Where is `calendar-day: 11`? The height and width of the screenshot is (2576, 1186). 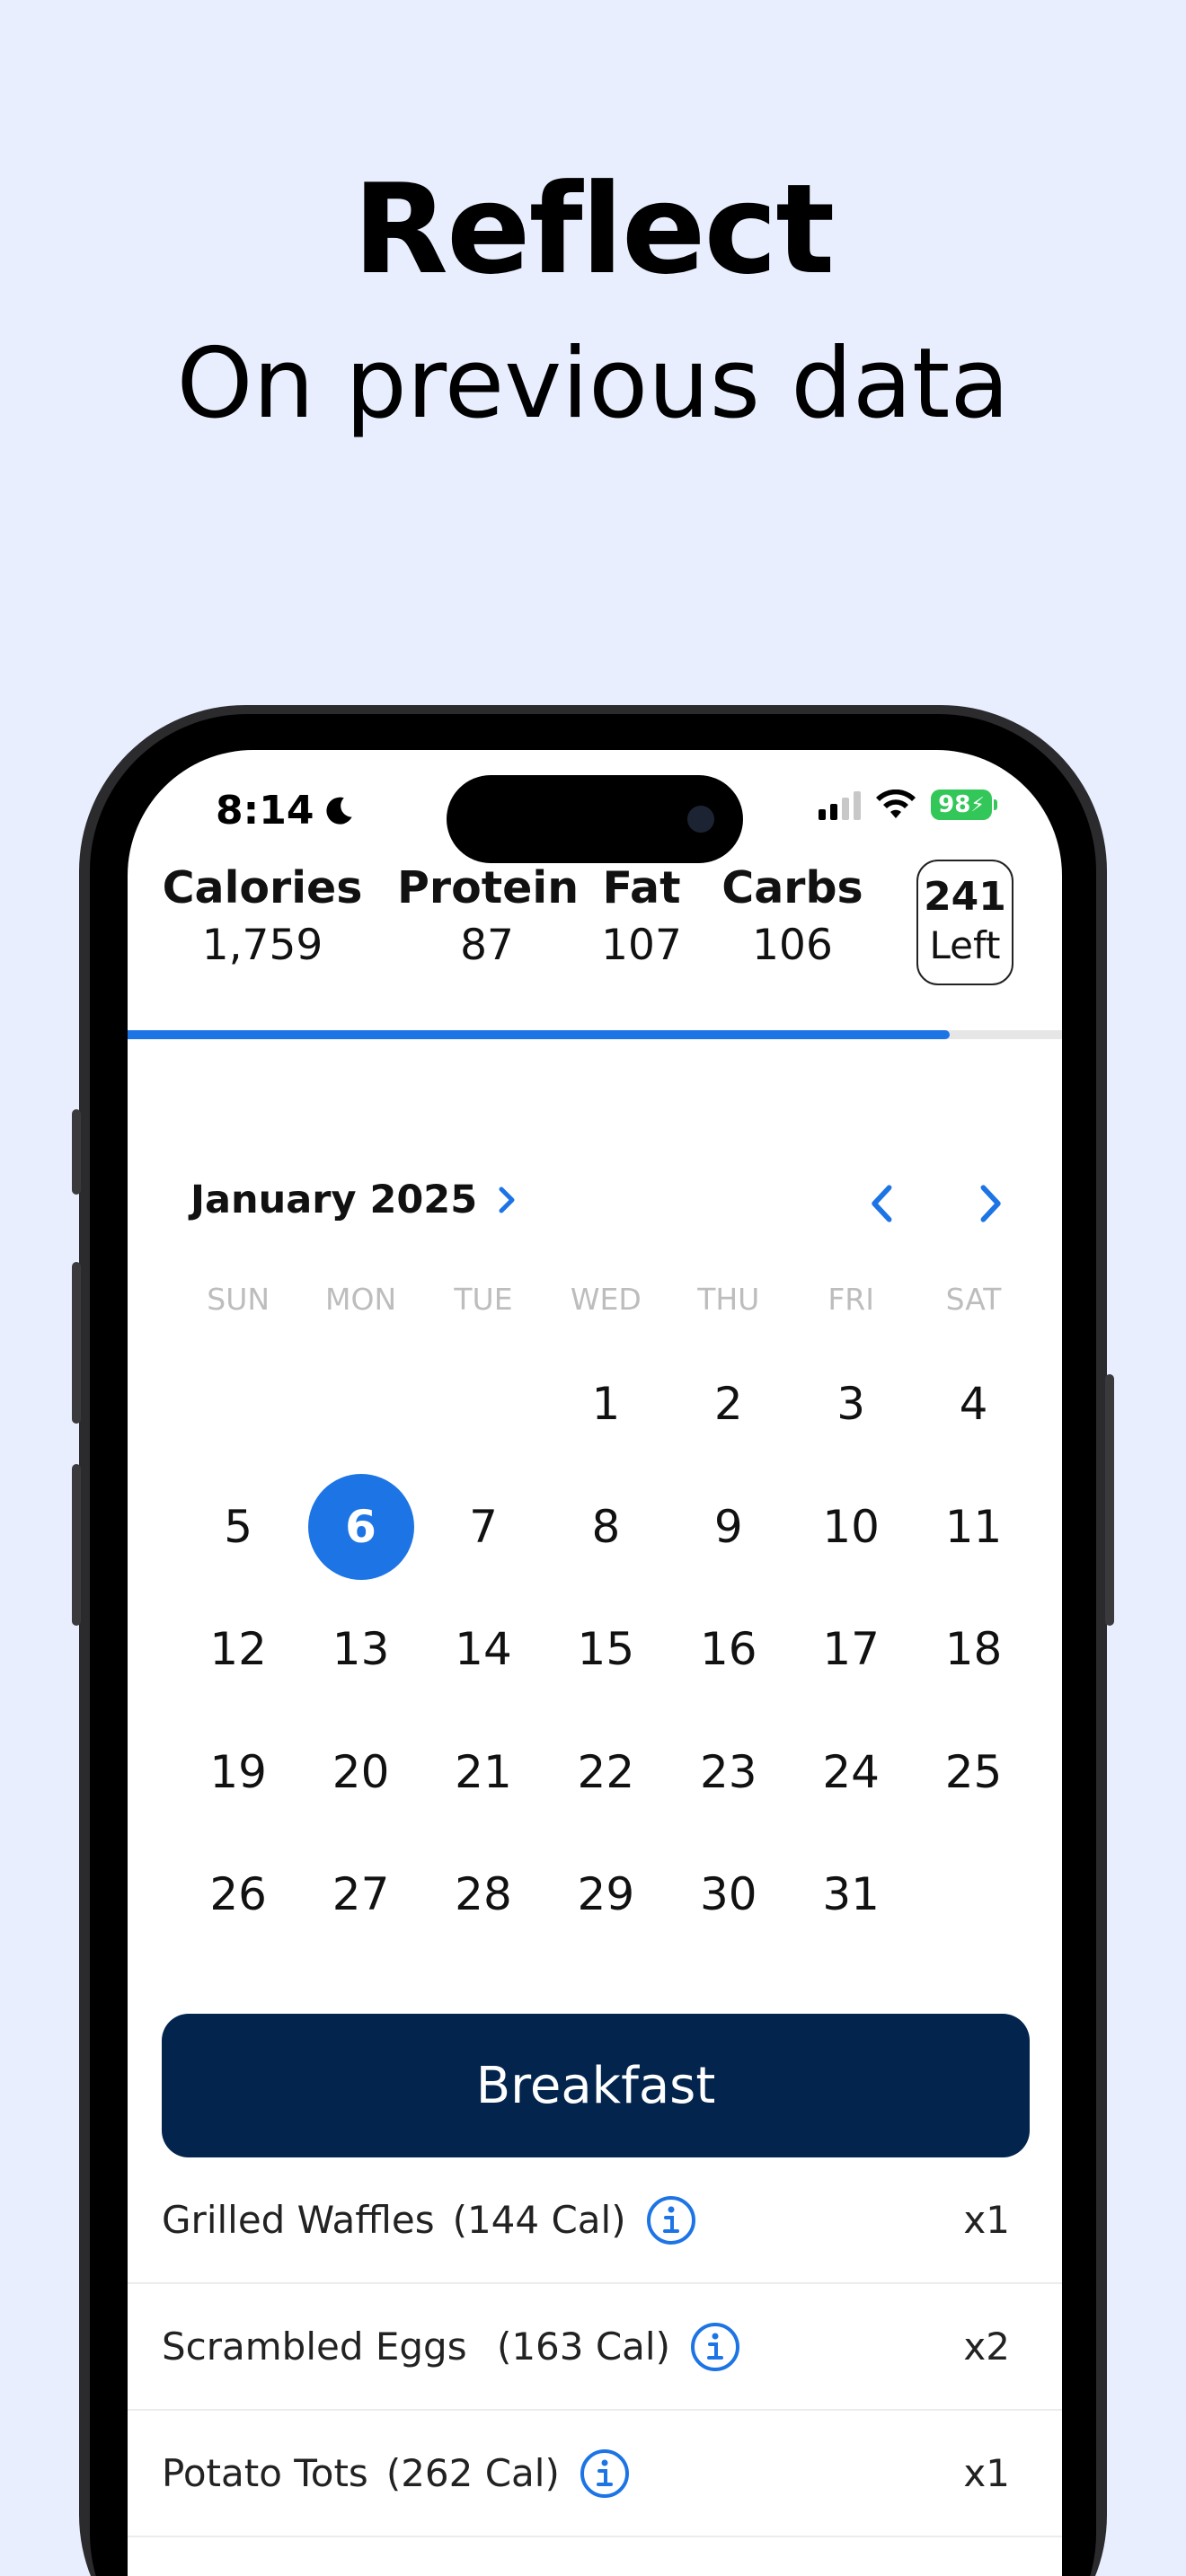 calendar-day: 11 is located at coordinates (973, 1527).